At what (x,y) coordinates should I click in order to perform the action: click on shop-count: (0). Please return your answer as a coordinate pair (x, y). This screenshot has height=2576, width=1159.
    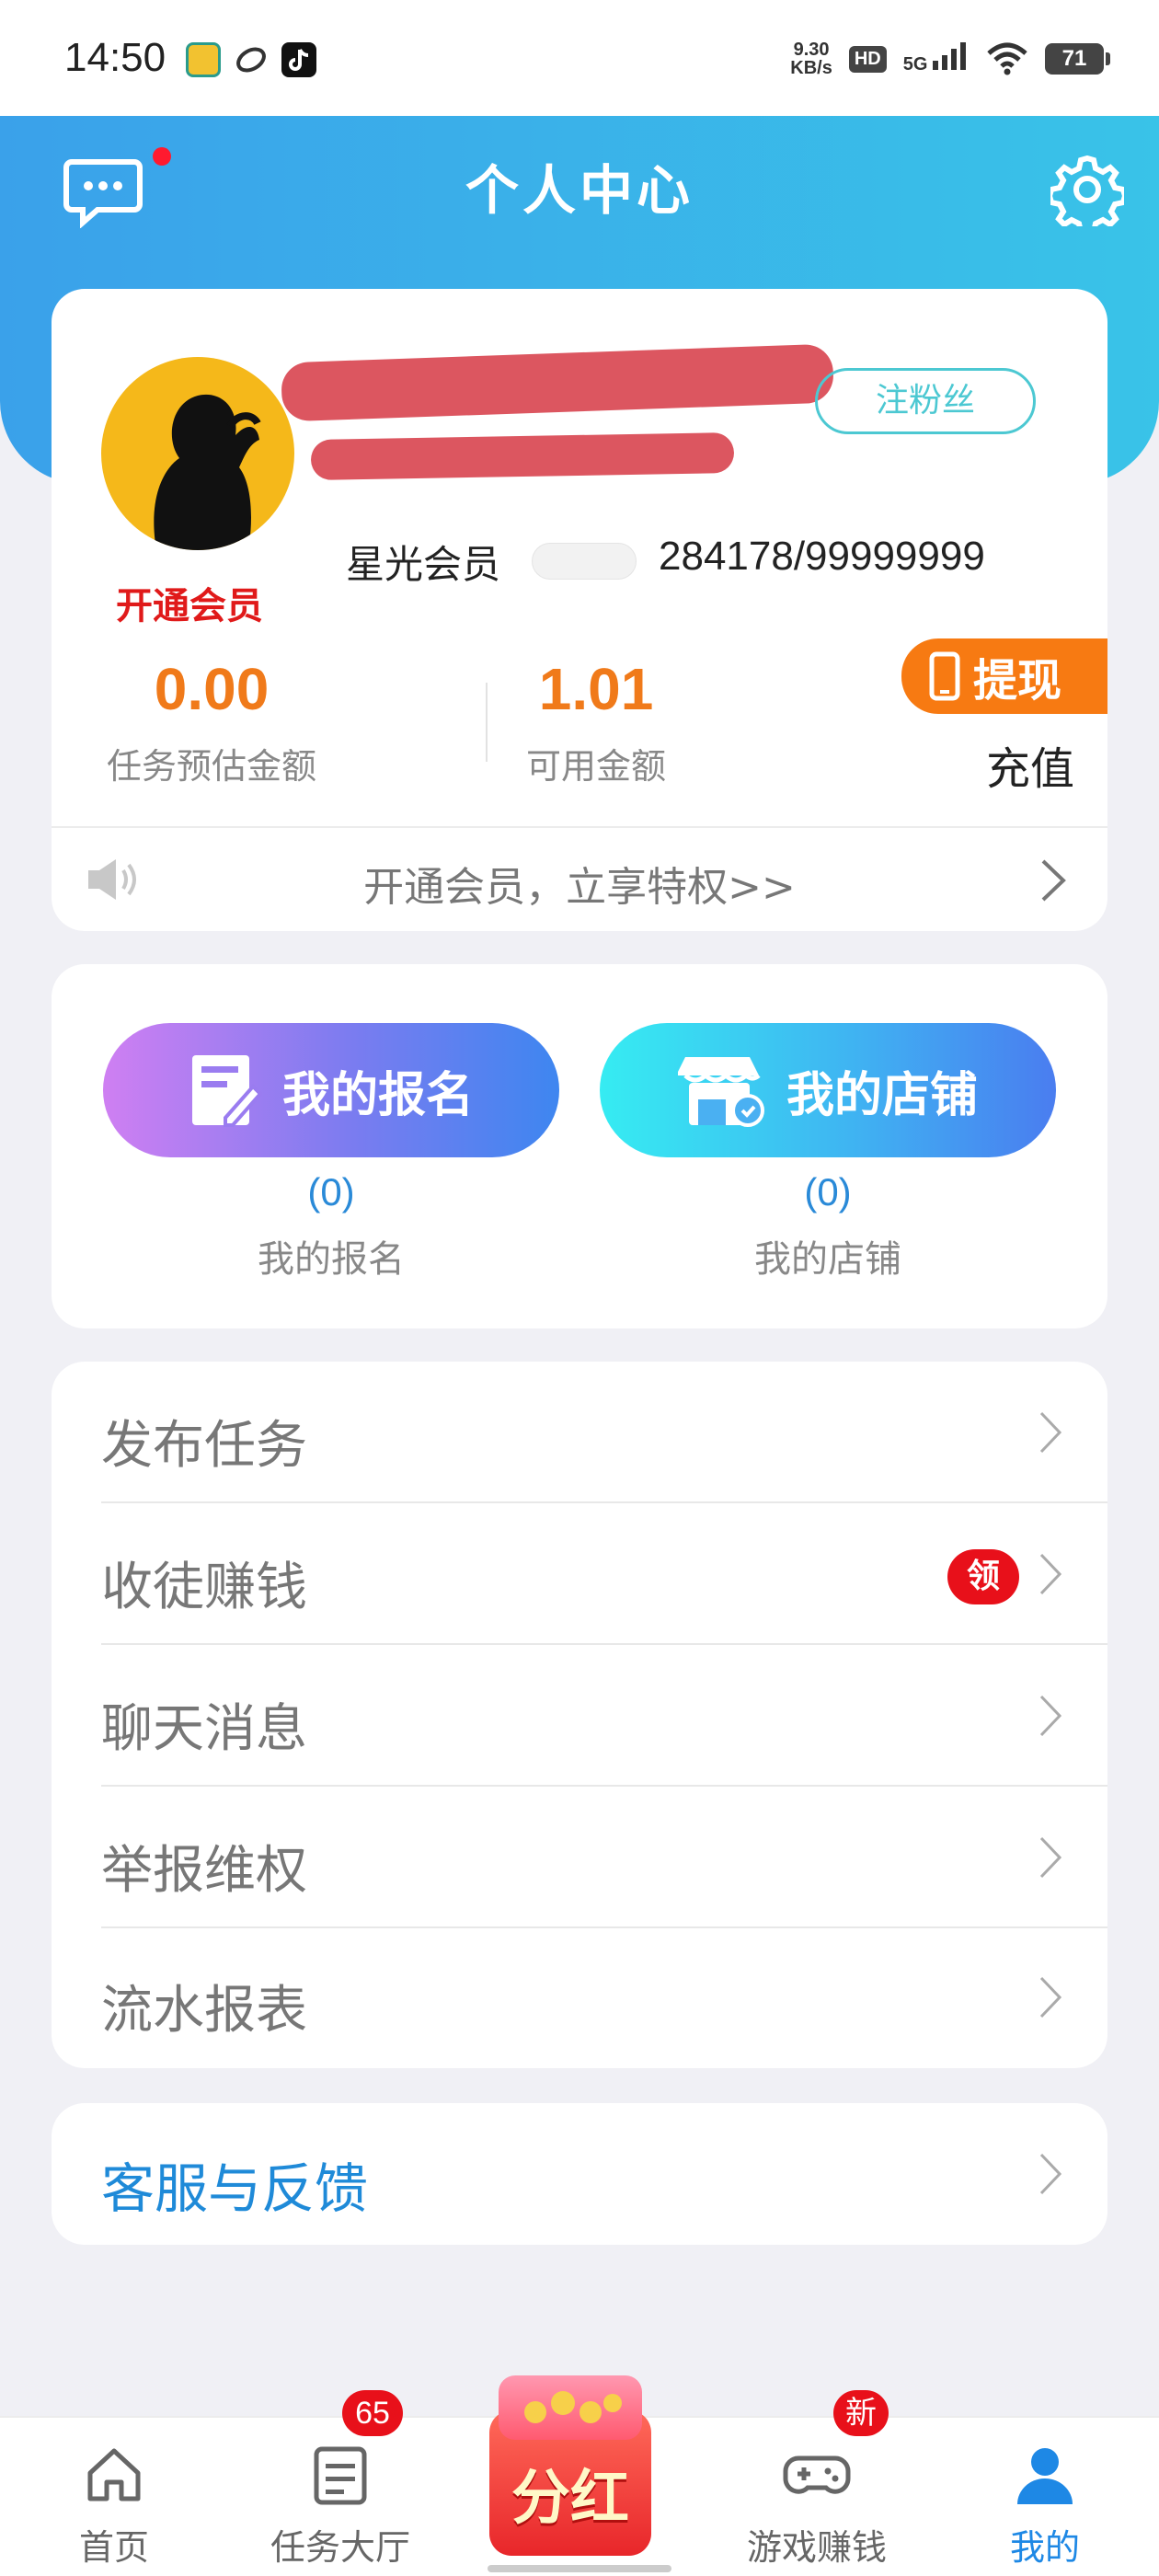
    Looking at the image, I should click on (828, 1191).